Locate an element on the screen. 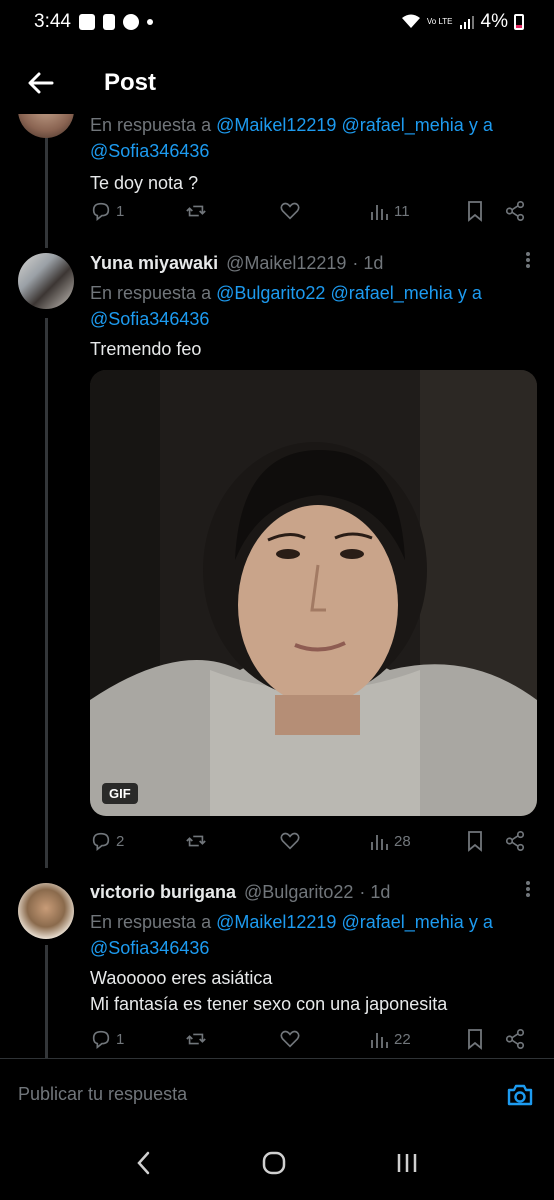 The width and height of the screenshot is (554, 1200). views-button: 22 is located at coordinates (390, 1039).